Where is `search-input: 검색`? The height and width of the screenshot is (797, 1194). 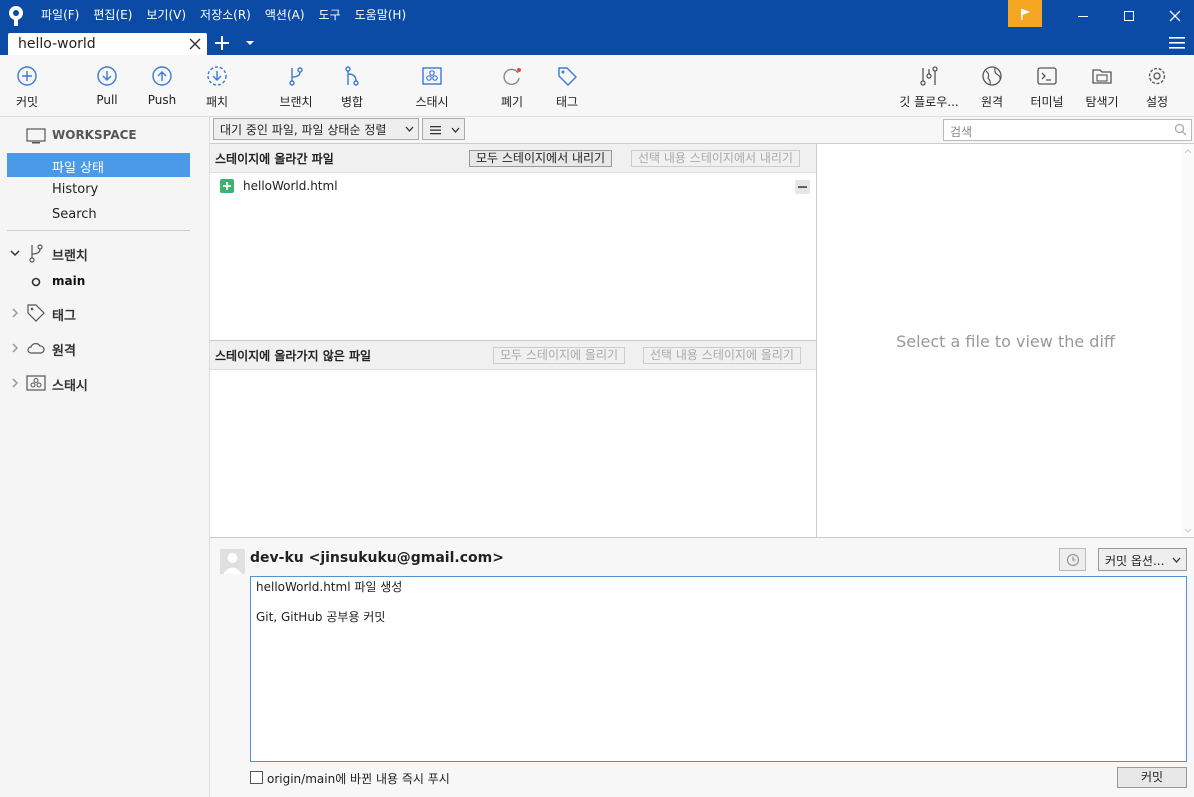 search-input: 검색 is located at coordinates (1067, 130).